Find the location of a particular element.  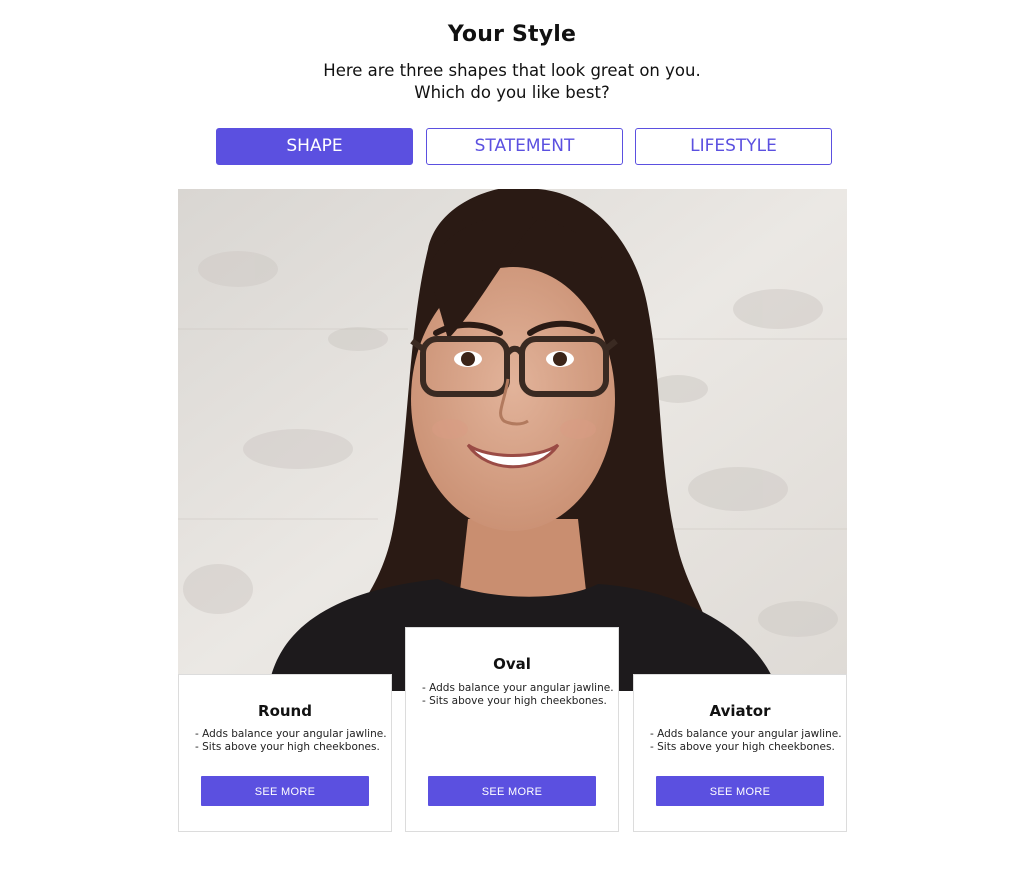

shape-name: Round is located at coordinates (285, 711).